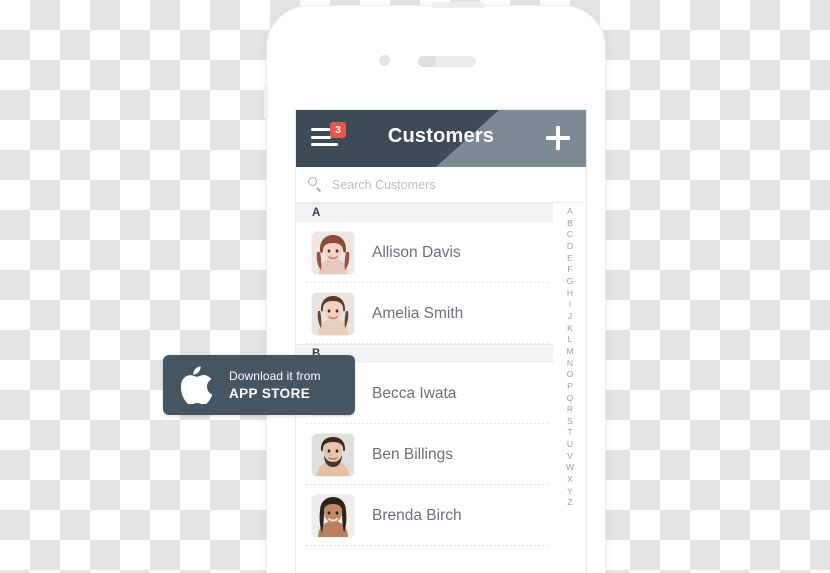 This screenshot has height=573, width=830. I want to click on app-store-badge-text: Download it from APP STORE, so click(275, 385).